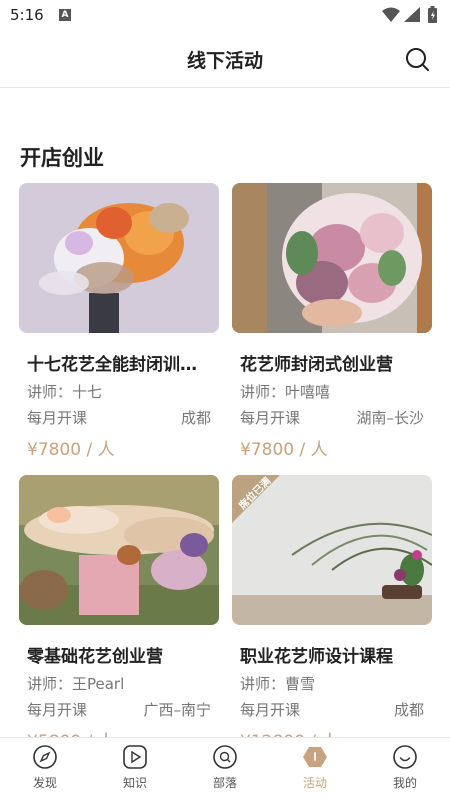 The image size is (450, 800). I want to click on play-icon, so click(135, 757).